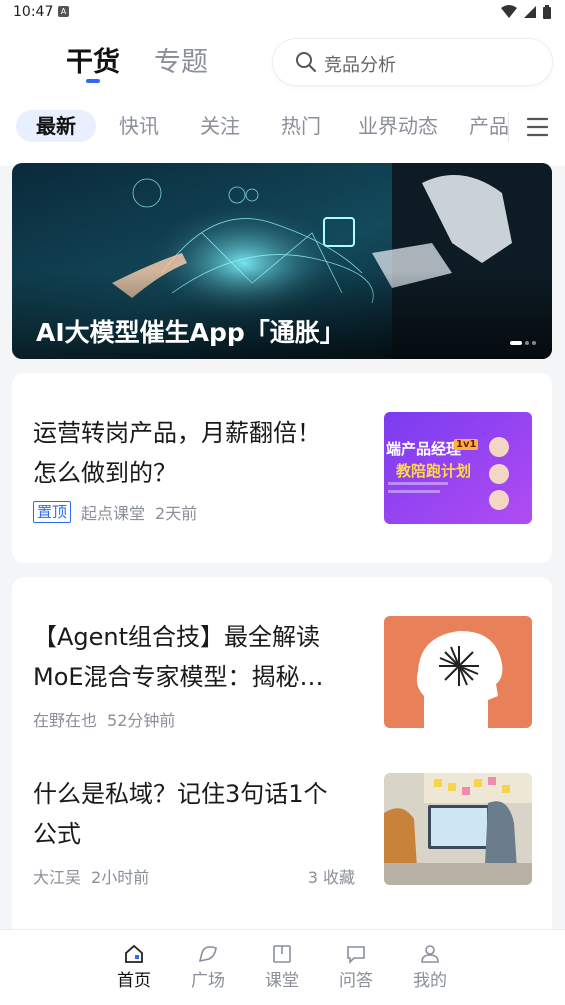 The image size is (565, 1005). What do you see at coordinates (134, 967) in the screenshot?
I see `nav-home: 首页` at bounding box center [134, 967].